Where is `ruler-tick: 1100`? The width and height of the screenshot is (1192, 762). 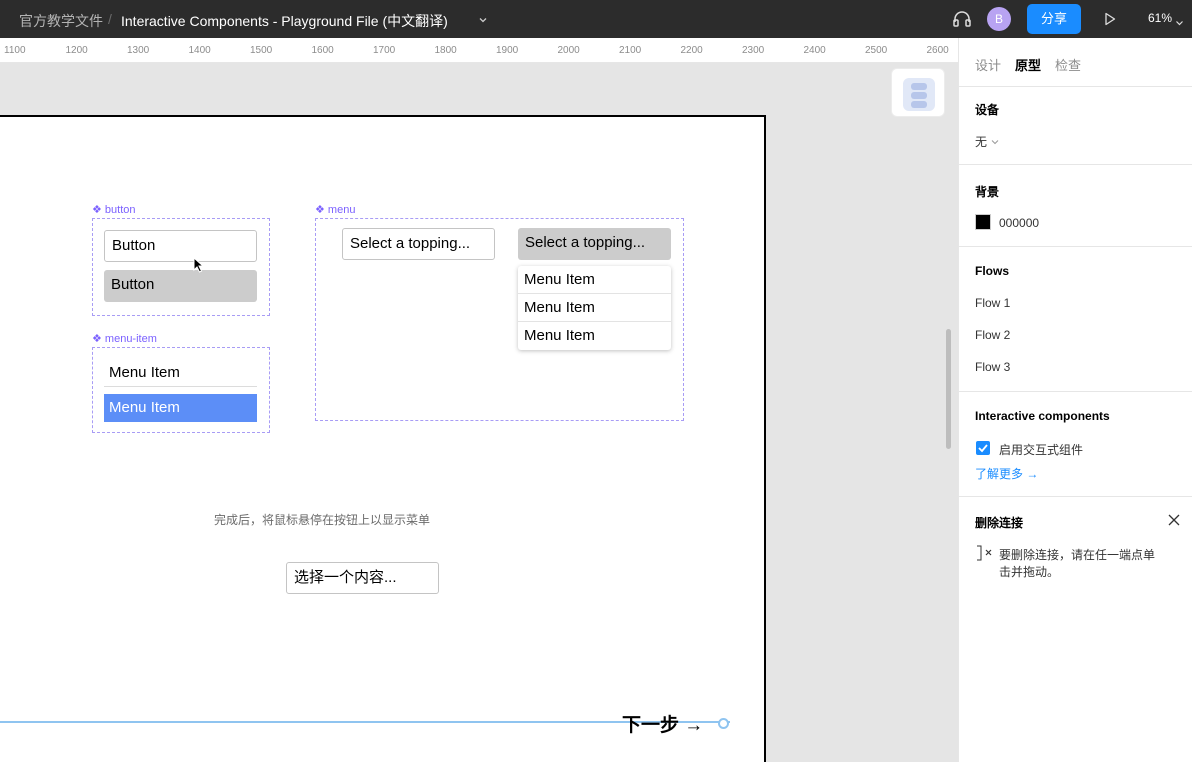 ruler-tick: 1100 is located at coordinates (15, 50).